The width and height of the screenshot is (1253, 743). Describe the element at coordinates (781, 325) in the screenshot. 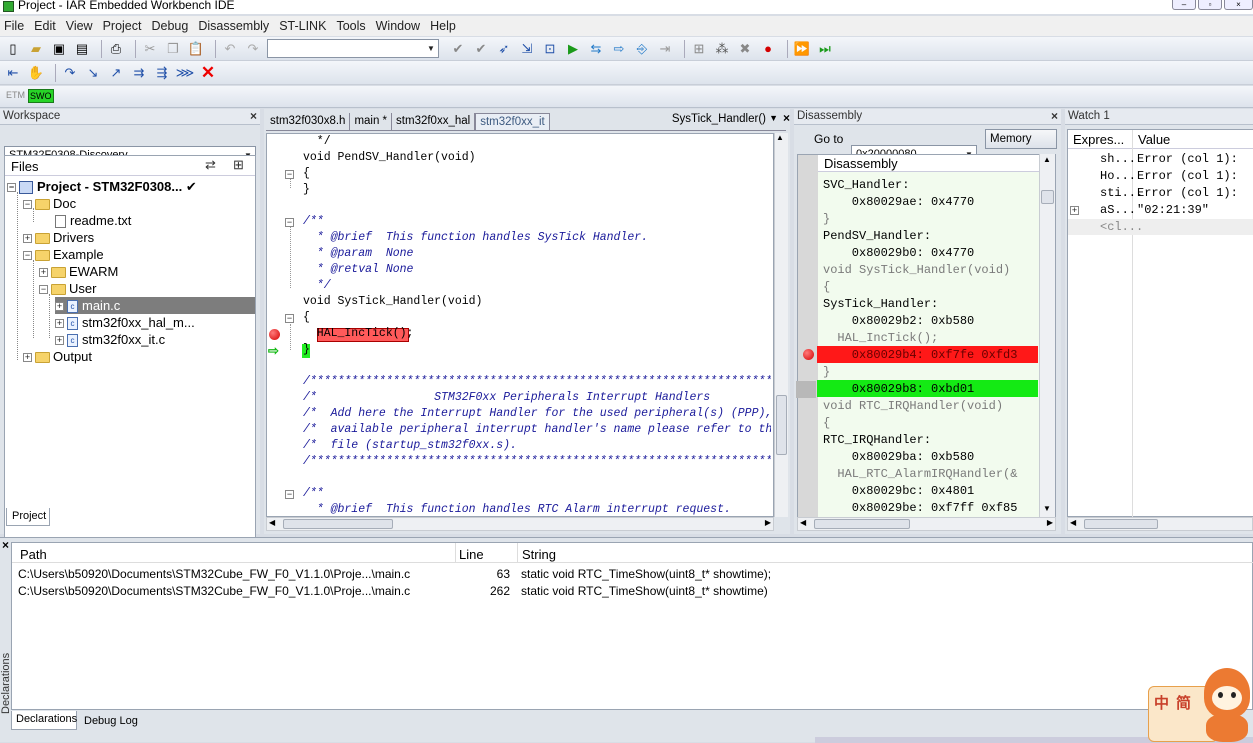

I see `editor-vscrollbar: ▲` at that location.